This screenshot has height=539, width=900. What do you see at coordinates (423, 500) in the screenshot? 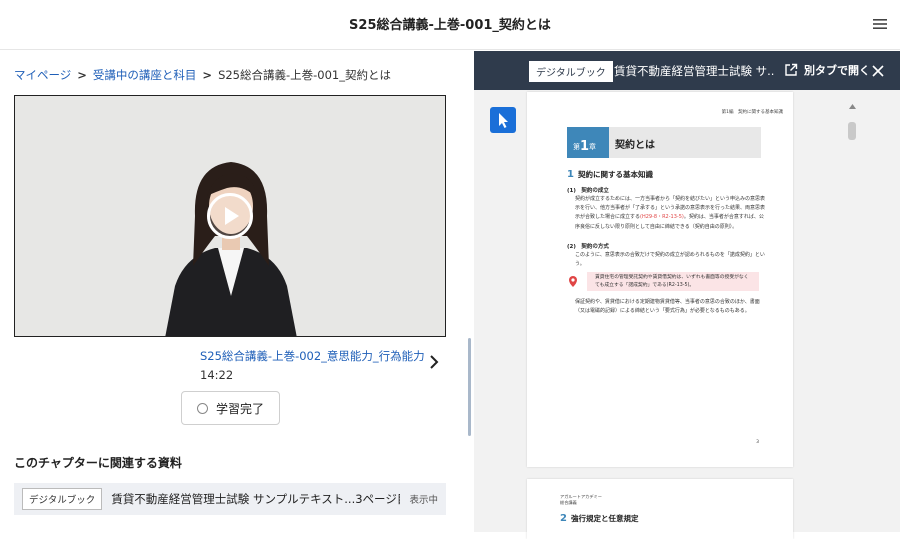
I see `material-status: 表示中` at bounding box center [423, 500].